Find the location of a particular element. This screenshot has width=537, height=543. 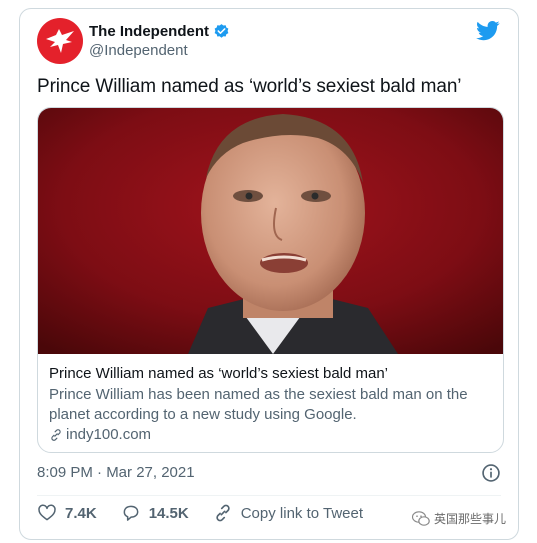

twitter-bird-icon is located at coordinates (488, 31).